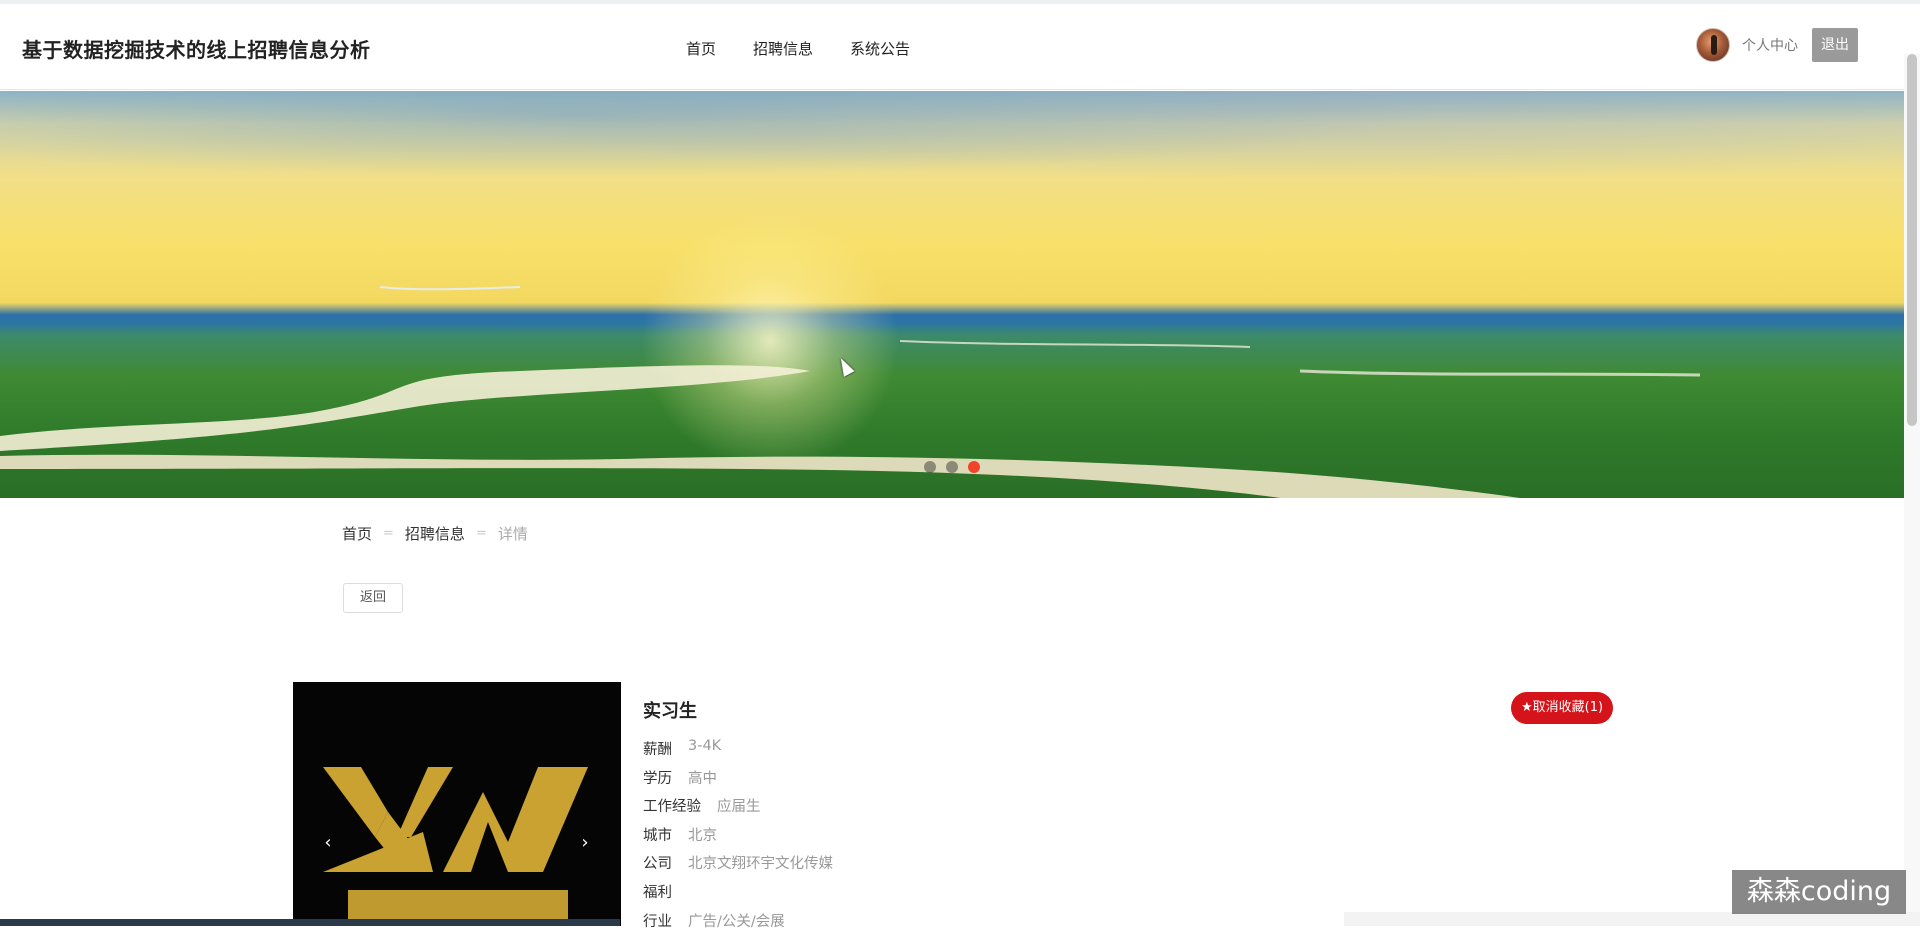  What do you see at coordinates (702, 778) in the screenshot?
I see `field-value: 高中` at bounding box center [702, 778].